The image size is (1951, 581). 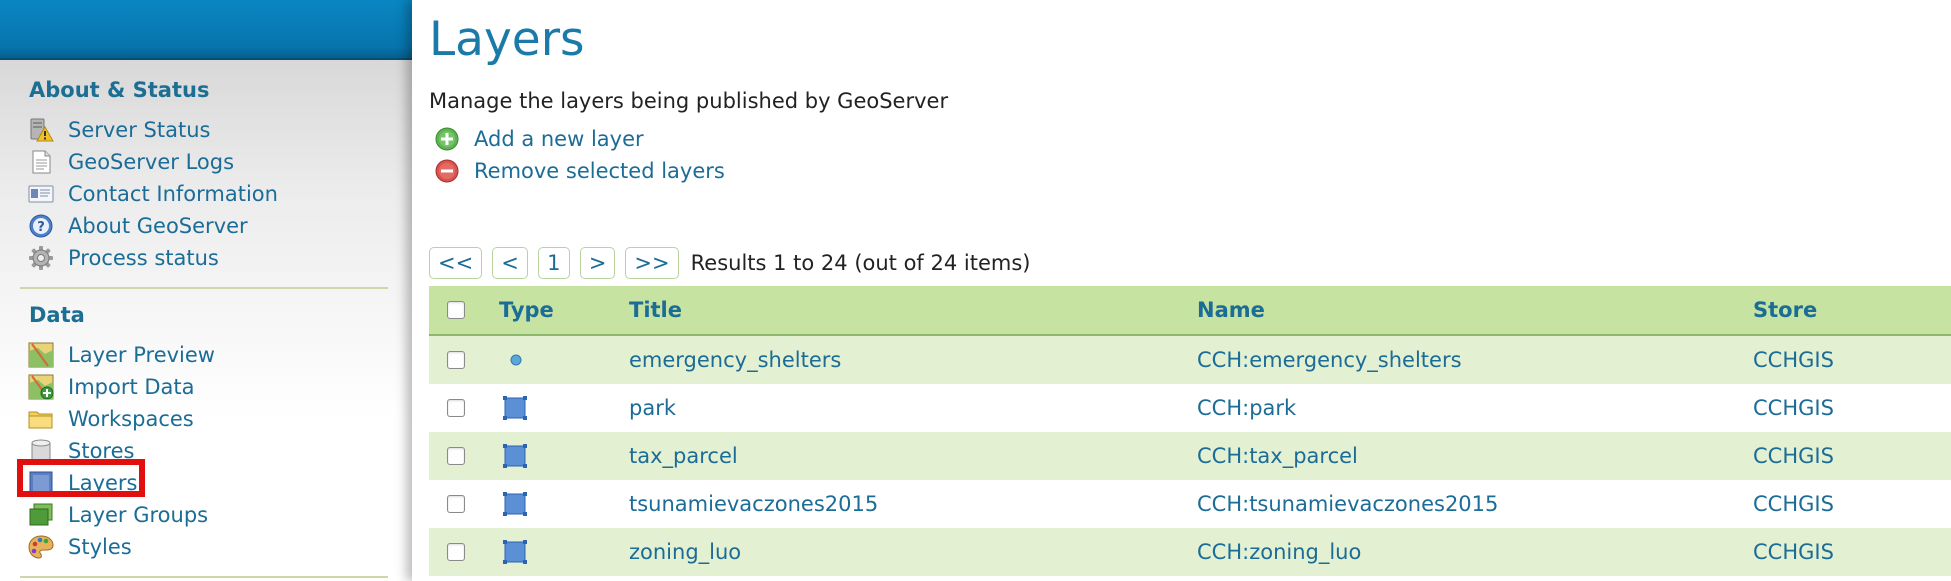 I want to click on name-cell: CCH:zoning_luo, so click(x=1475, y=552).